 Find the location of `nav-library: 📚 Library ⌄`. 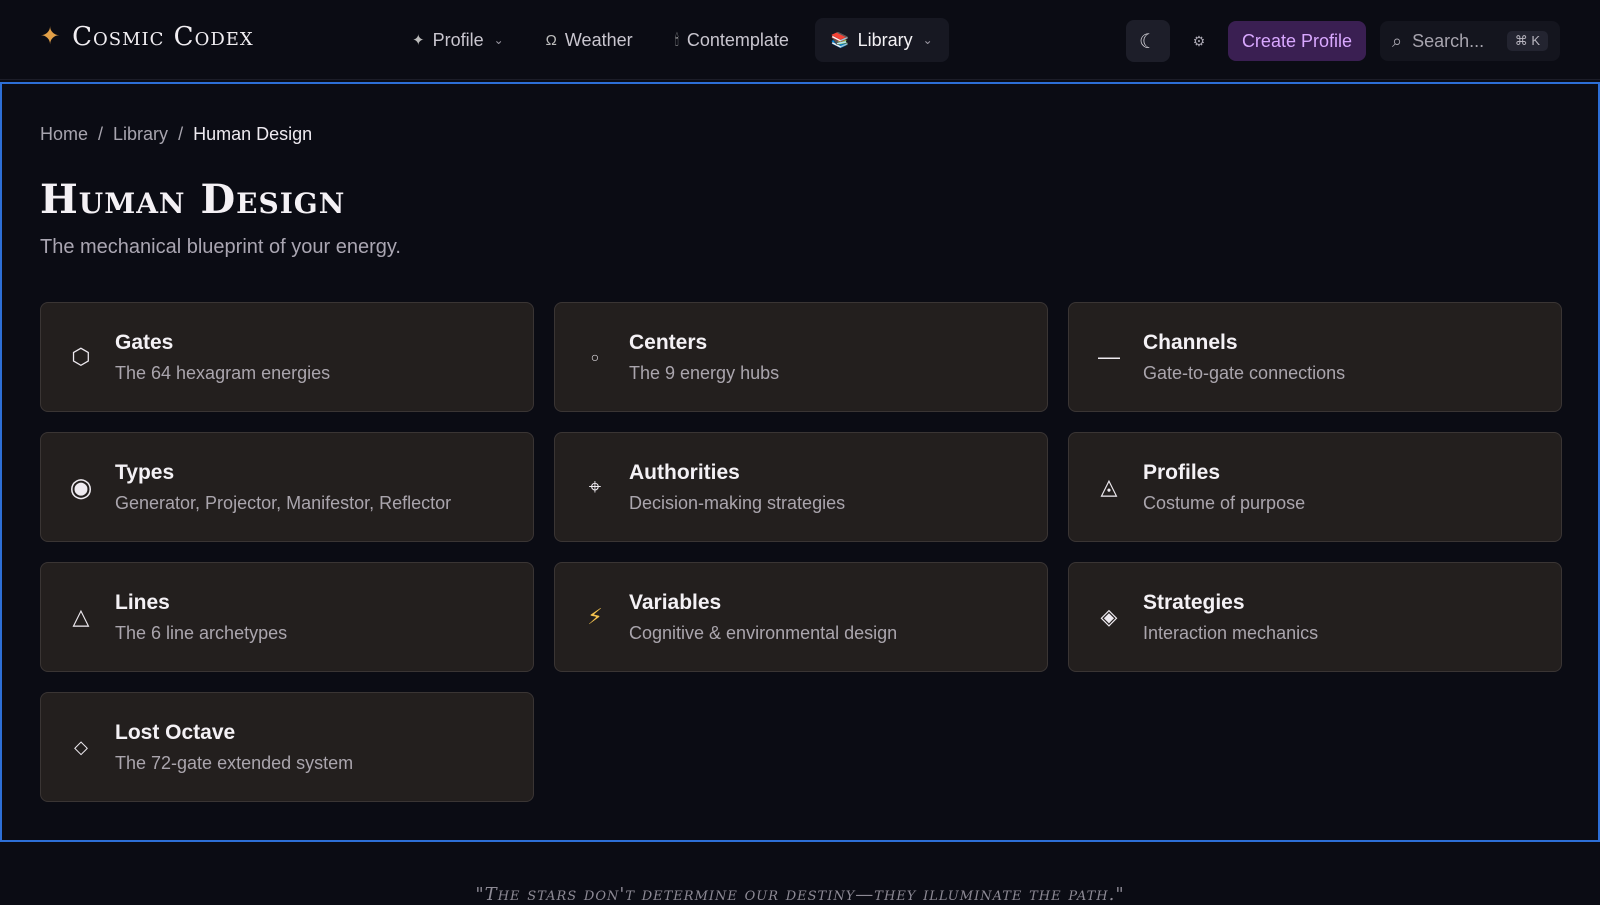

nav-library: 📚 Library ⌄ is located at coordinates (881, 40).